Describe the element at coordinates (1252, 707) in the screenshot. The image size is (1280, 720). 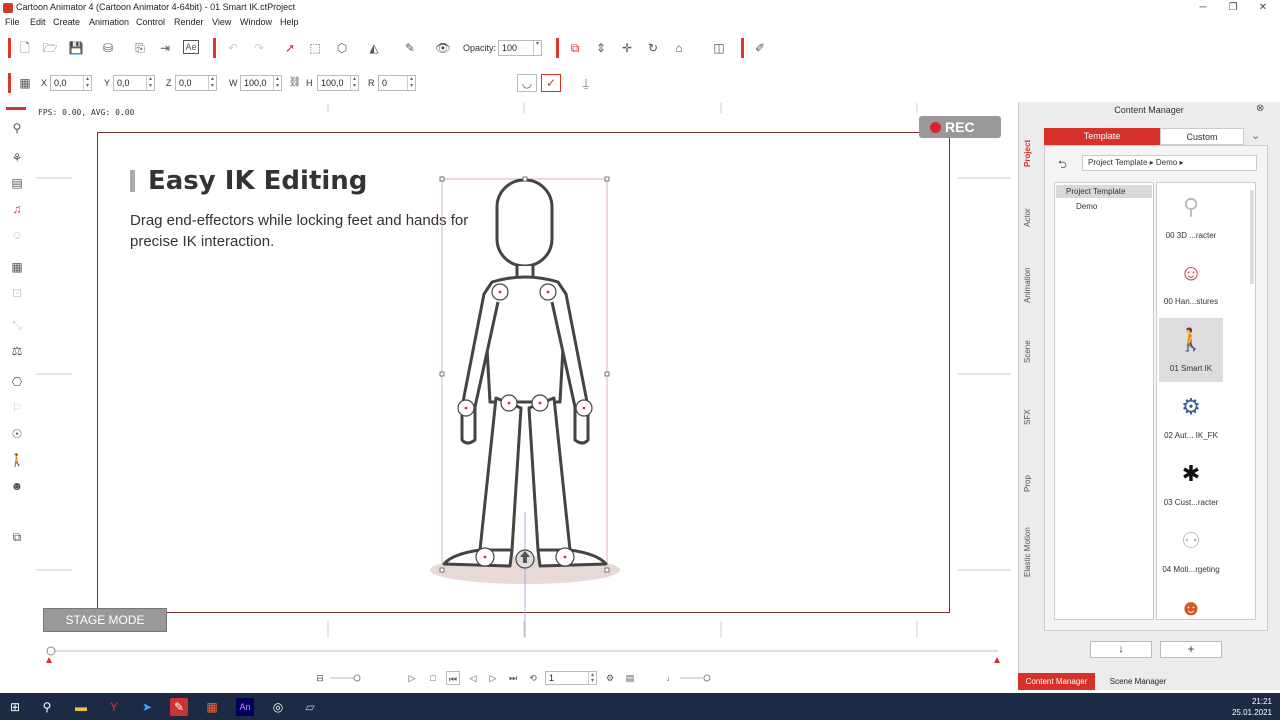
I see `system-clock: 21:21 25.01.2021` at that location.